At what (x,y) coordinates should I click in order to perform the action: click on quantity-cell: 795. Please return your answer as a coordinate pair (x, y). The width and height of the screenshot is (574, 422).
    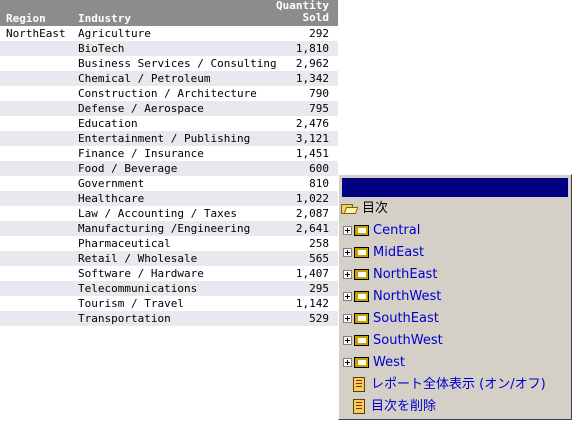
    Looking at the image, I should click on (319, 108).